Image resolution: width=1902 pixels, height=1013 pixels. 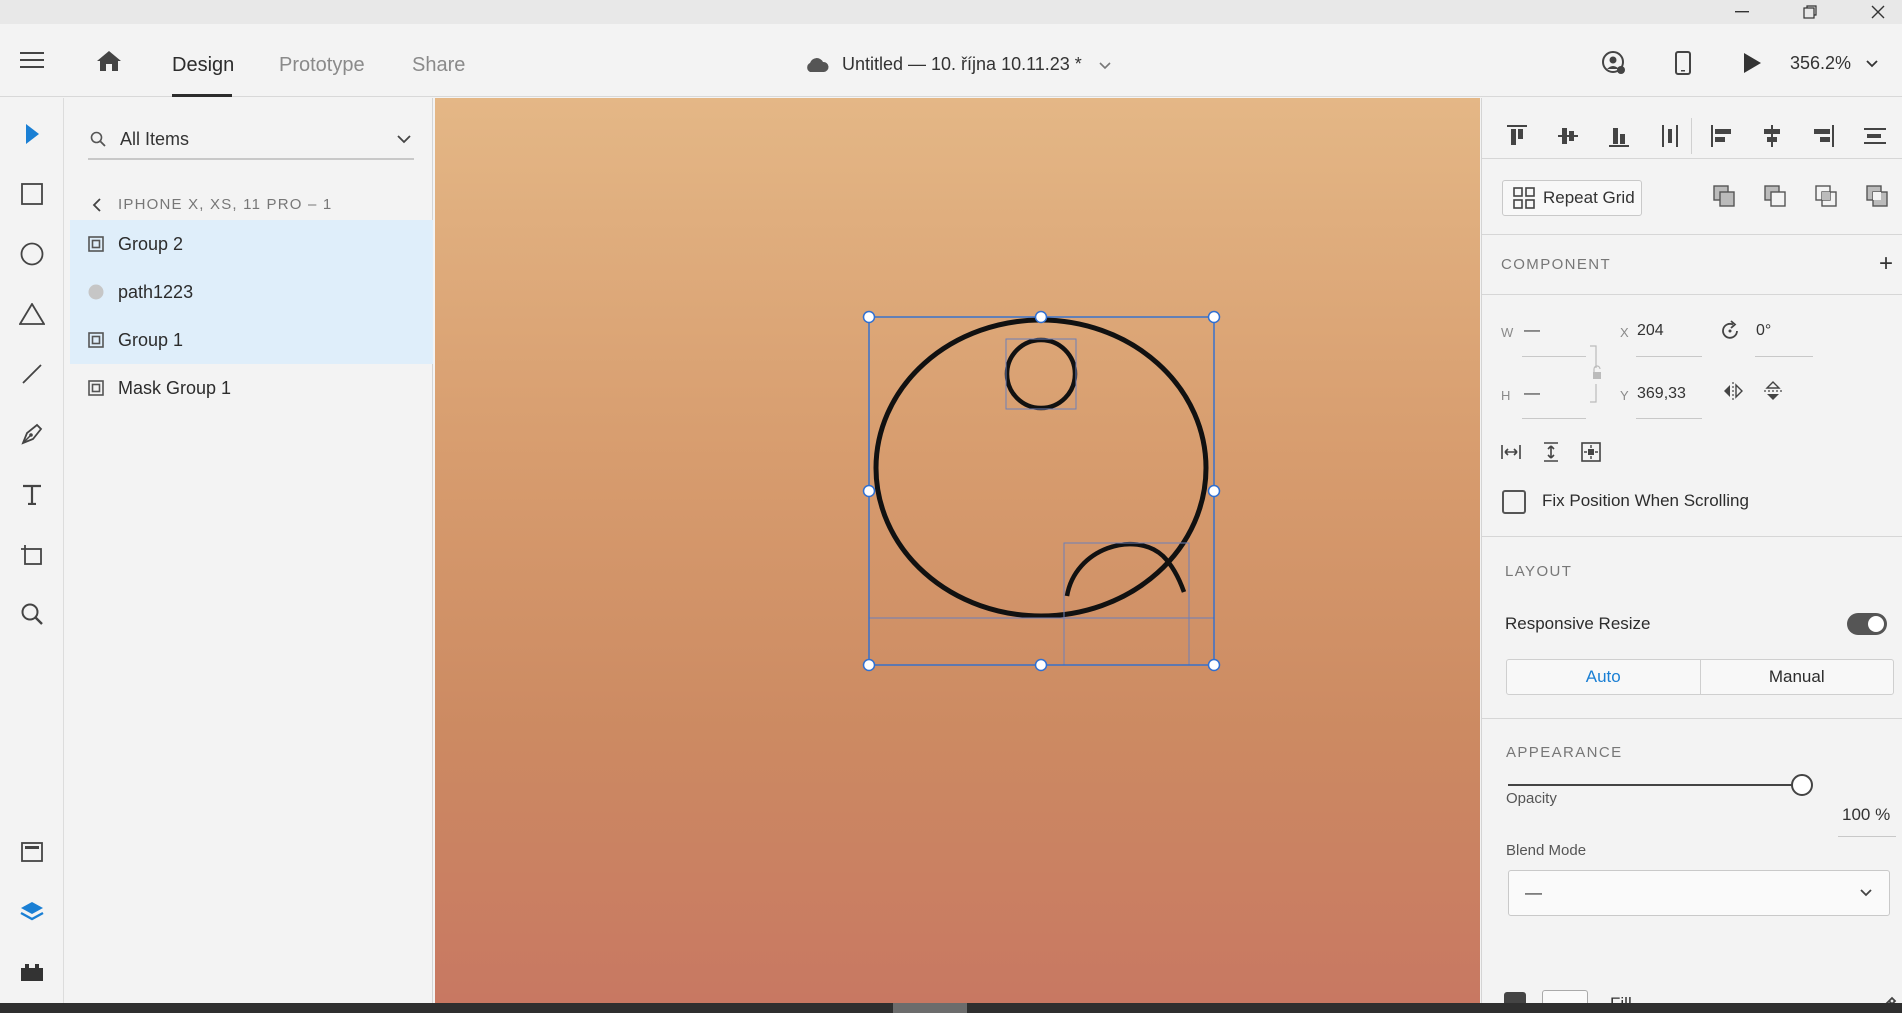 What do you see at coordinates (251, 340) in the screenshot?
I see `layer-row: Group 1` at bounding box center [251, 340].